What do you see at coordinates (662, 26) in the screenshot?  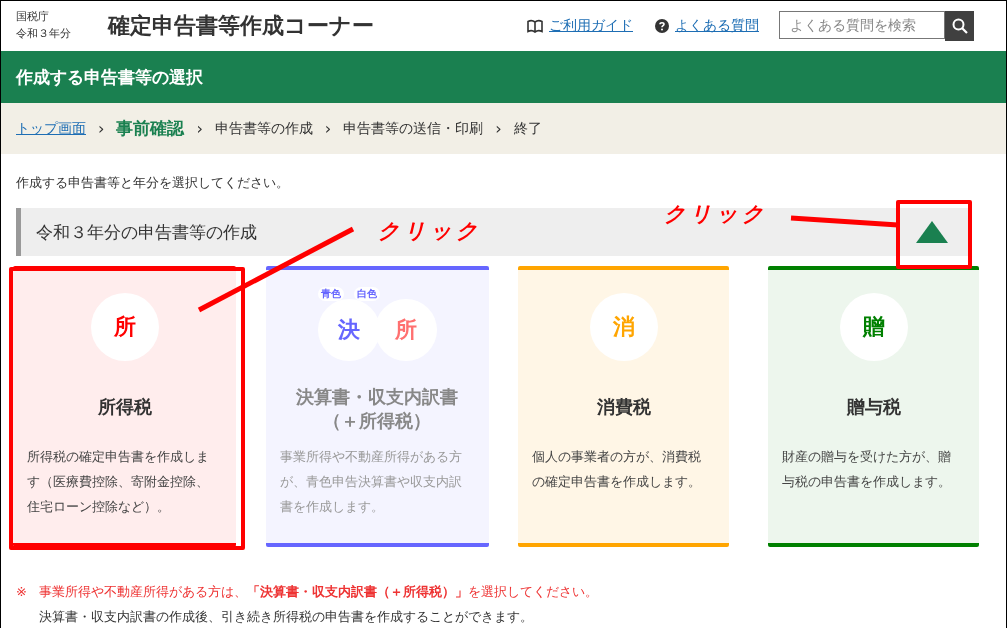 I see `help-icon` at bounding box center [662, 26].